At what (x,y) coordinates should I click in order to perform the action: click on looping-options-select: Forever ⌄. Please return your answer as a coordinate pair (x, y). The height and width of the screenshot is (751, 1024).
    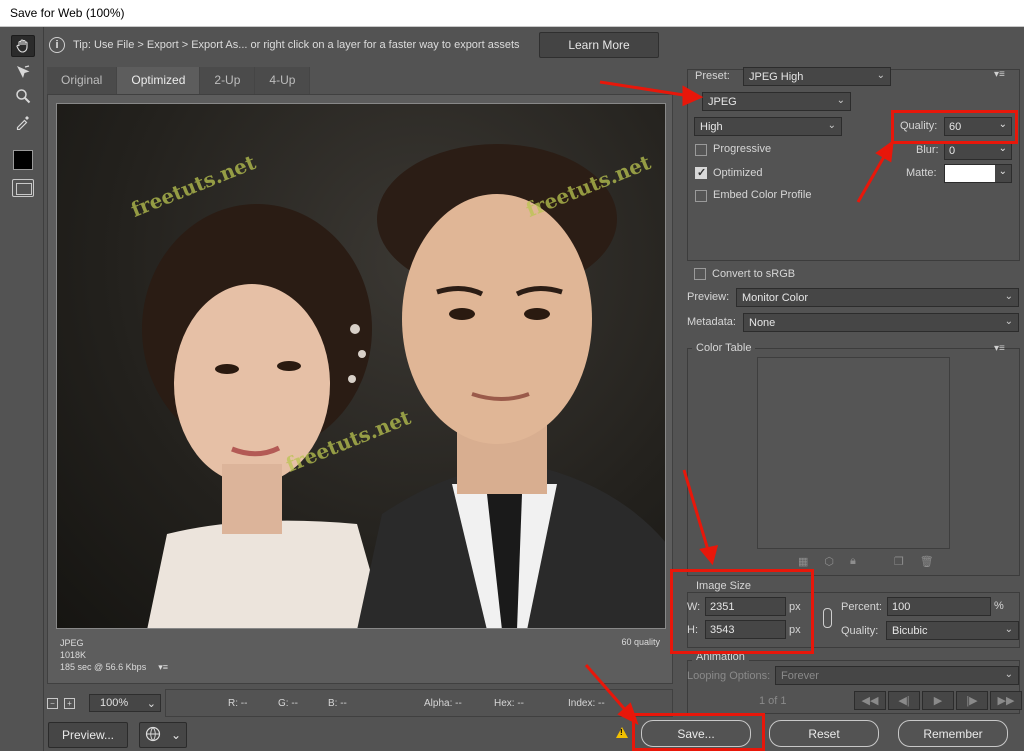
    Looking at the image, I should click on (897, 675).